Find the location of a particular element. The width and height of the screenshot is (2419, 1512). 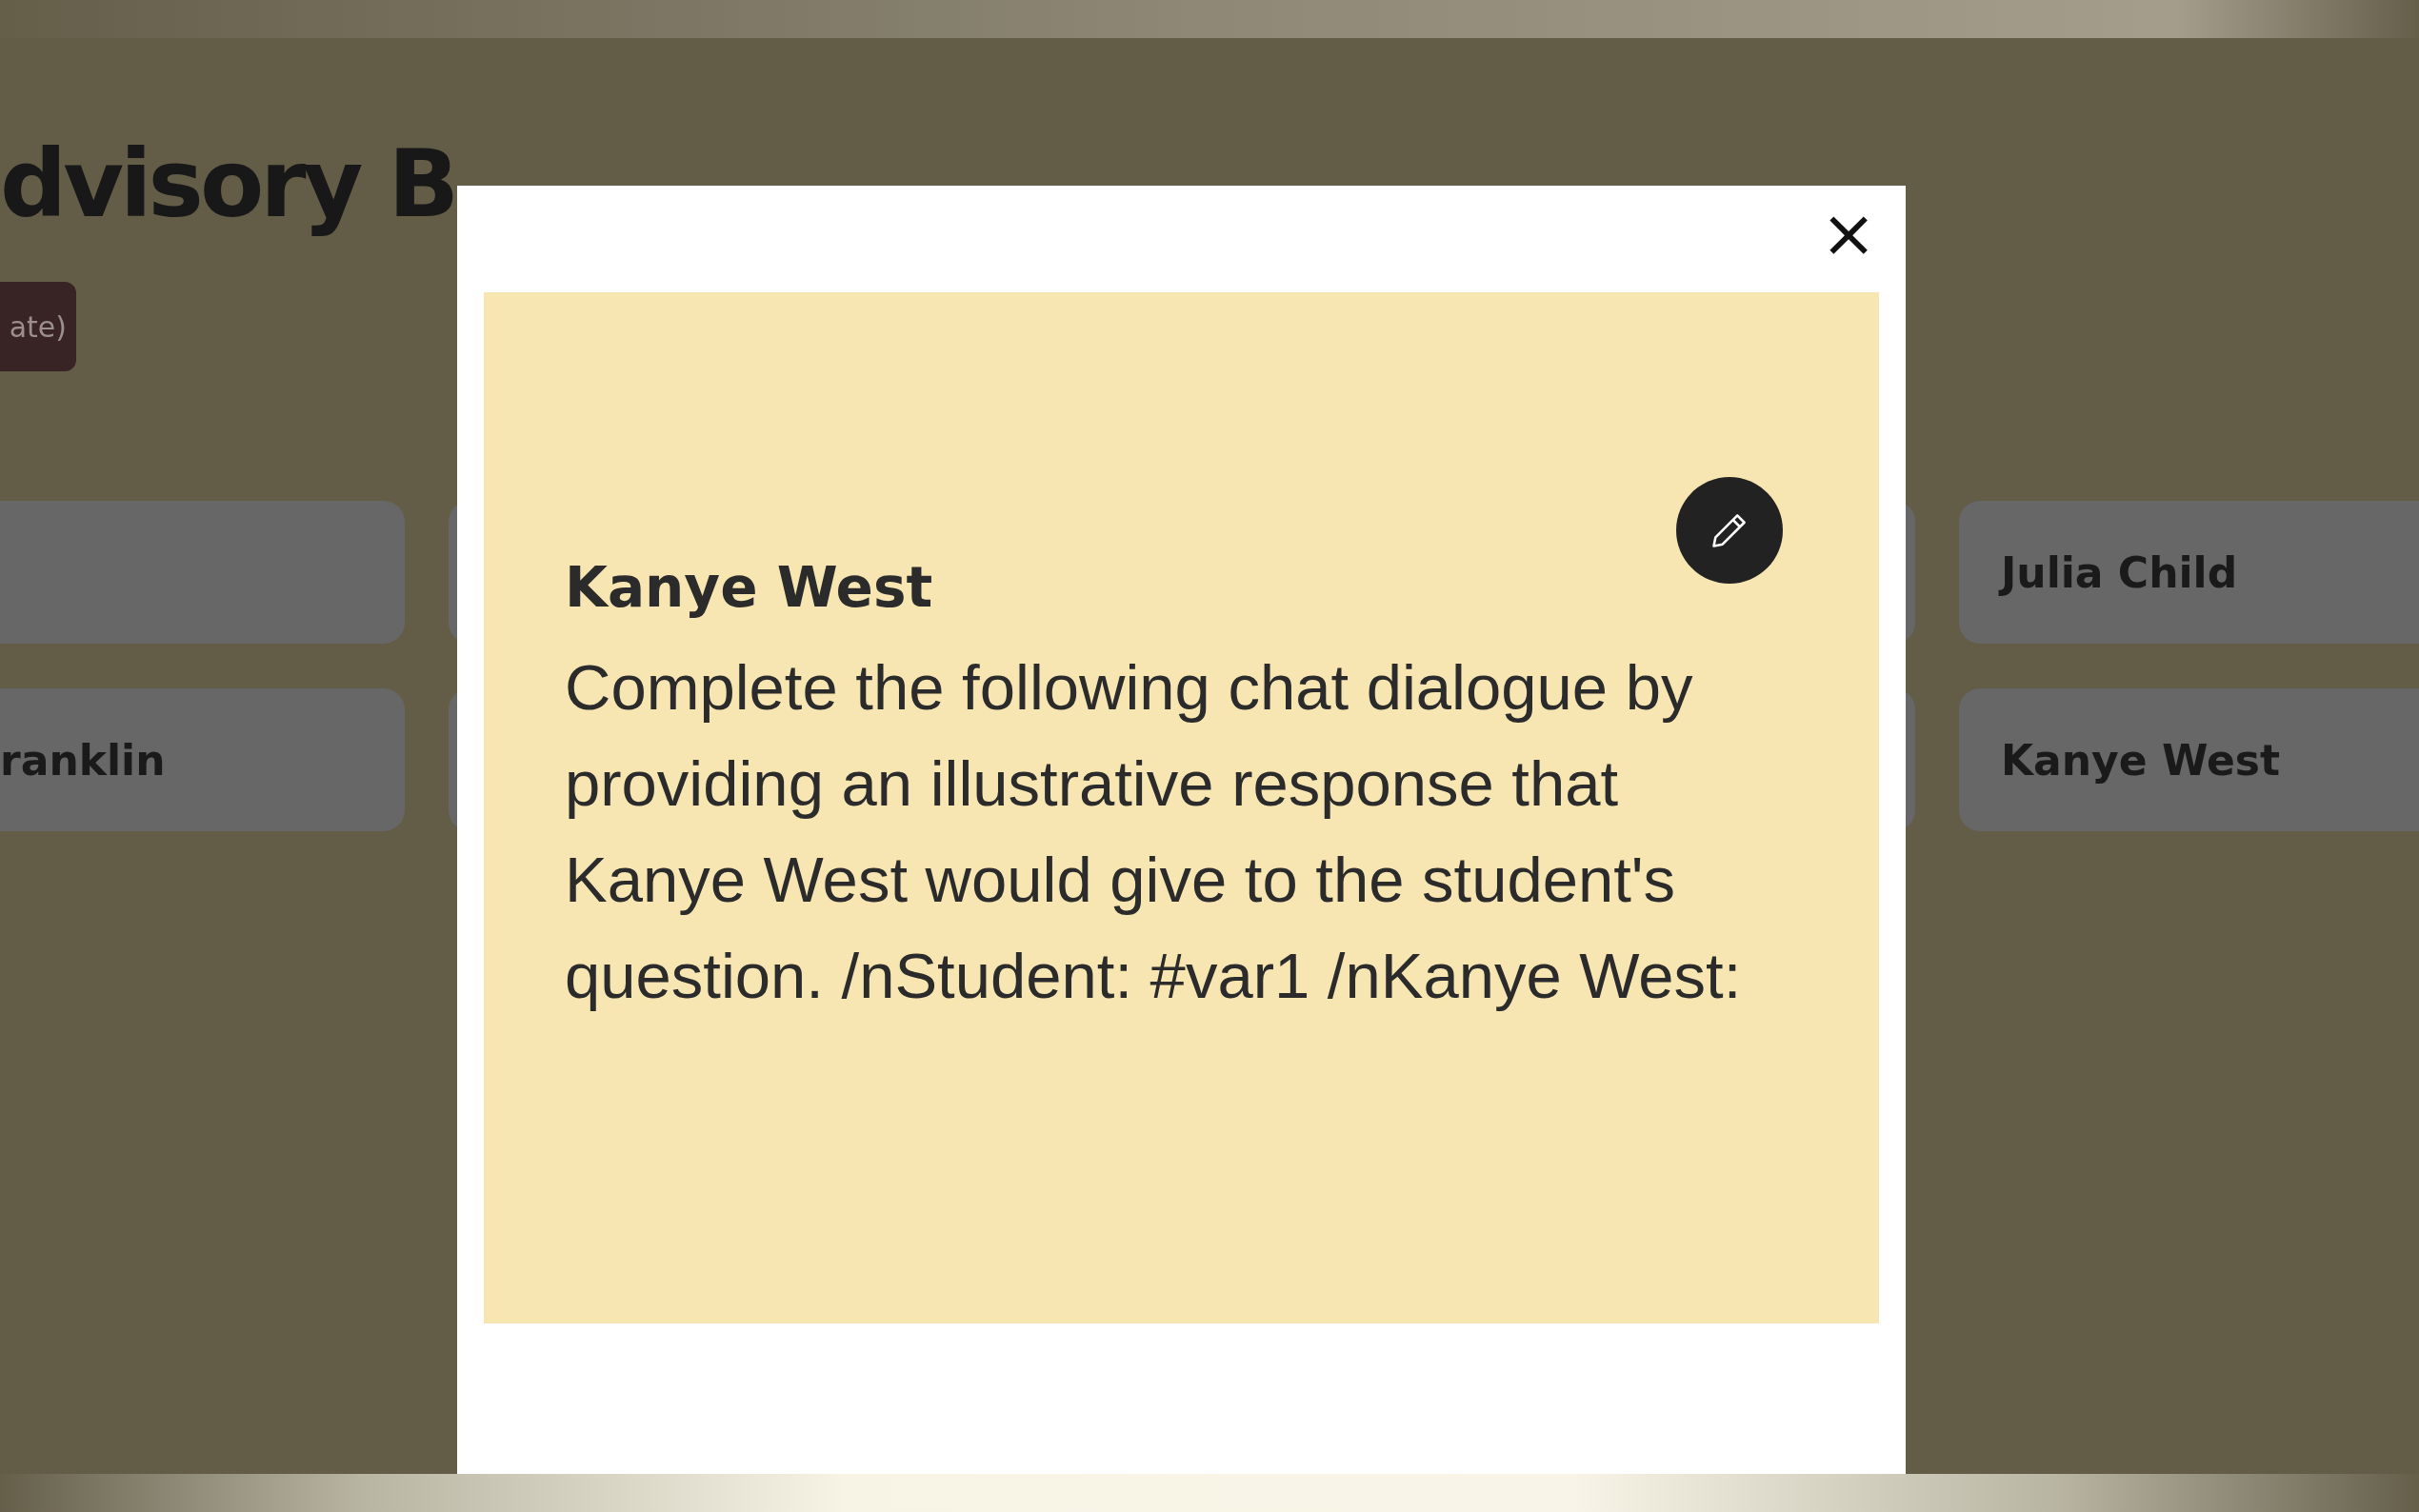

note-text: Complete the following chat dialogue by providing an illustrative response that Kanye West would give to the student's question. /nStudent: #var1 /nKanye West: is located at coordinates (1154, 831).